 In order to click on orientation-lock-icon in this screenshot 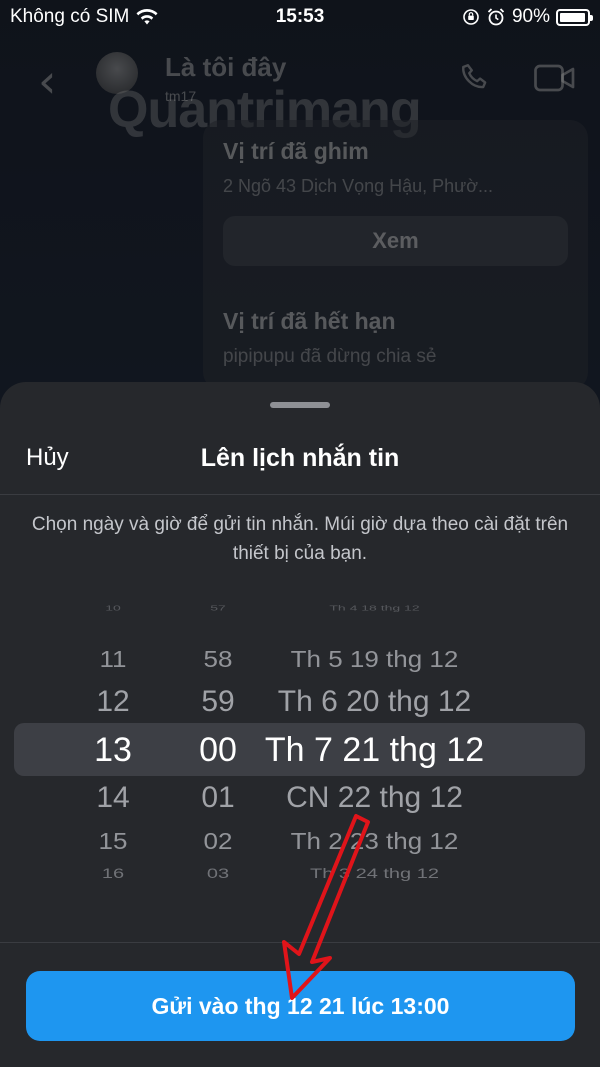, I will do `click(471, 17)`.